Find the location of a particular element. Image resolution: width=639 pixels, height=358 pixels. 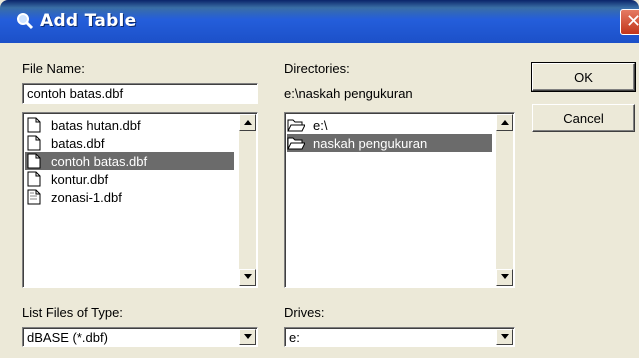

file-list-scrollbar is located at coordinates (247, 200).